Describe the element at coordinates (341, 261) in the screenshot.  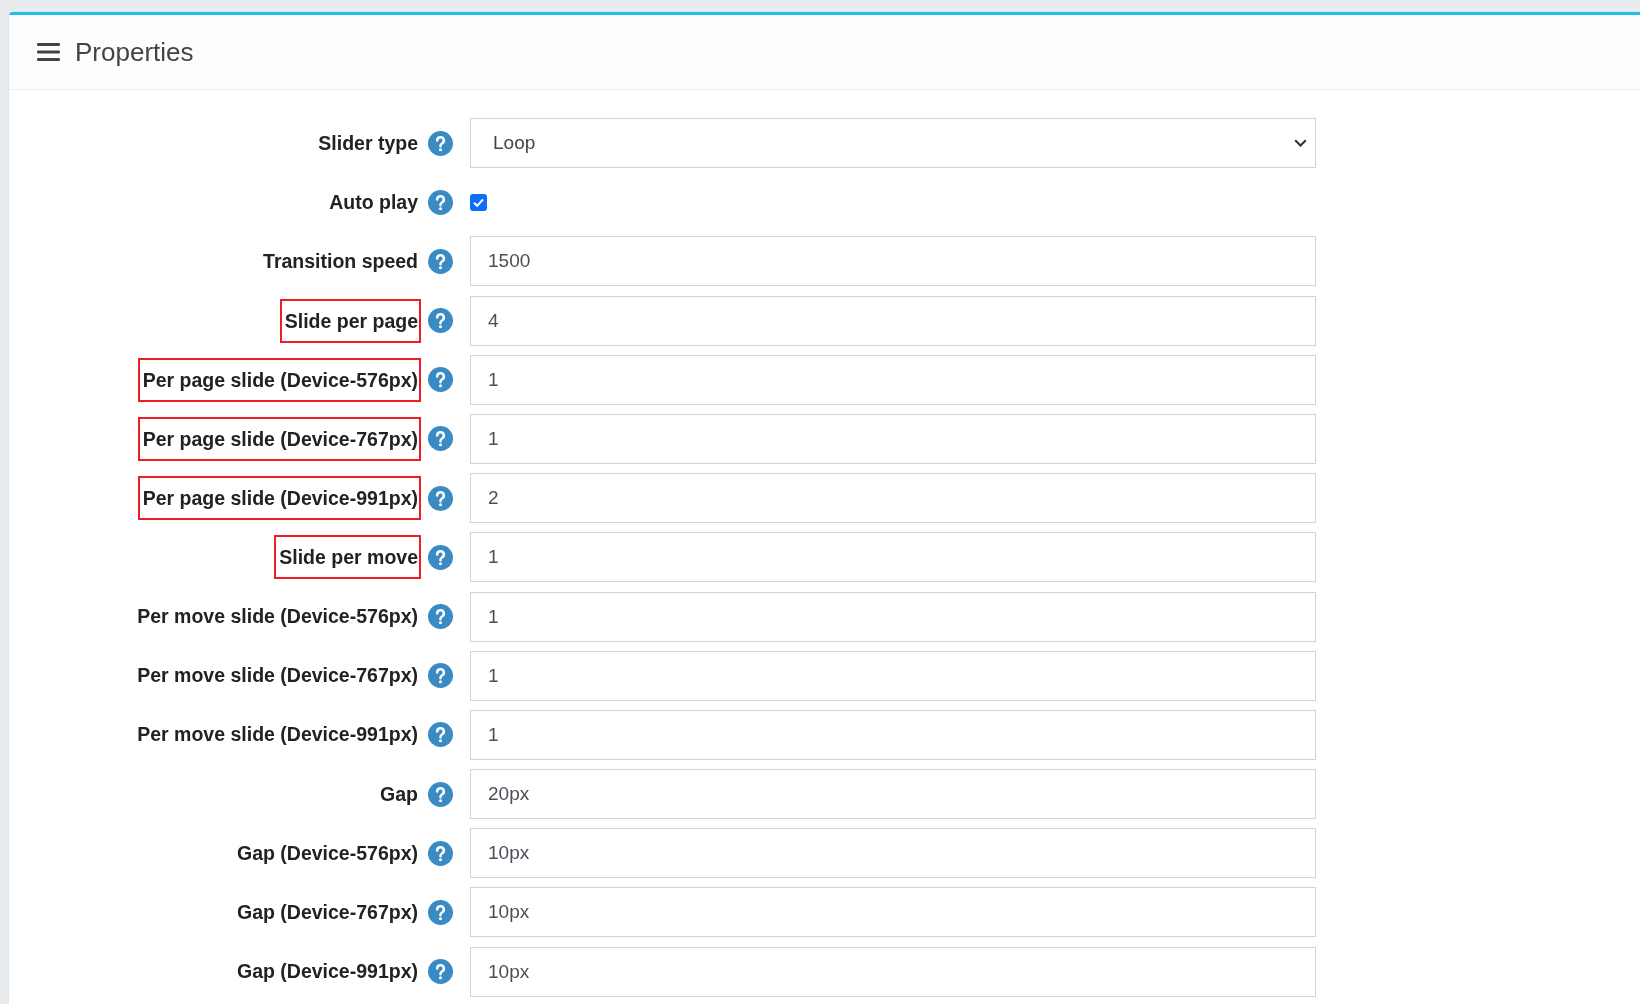
I see `field-label: Transition speed` at that location.